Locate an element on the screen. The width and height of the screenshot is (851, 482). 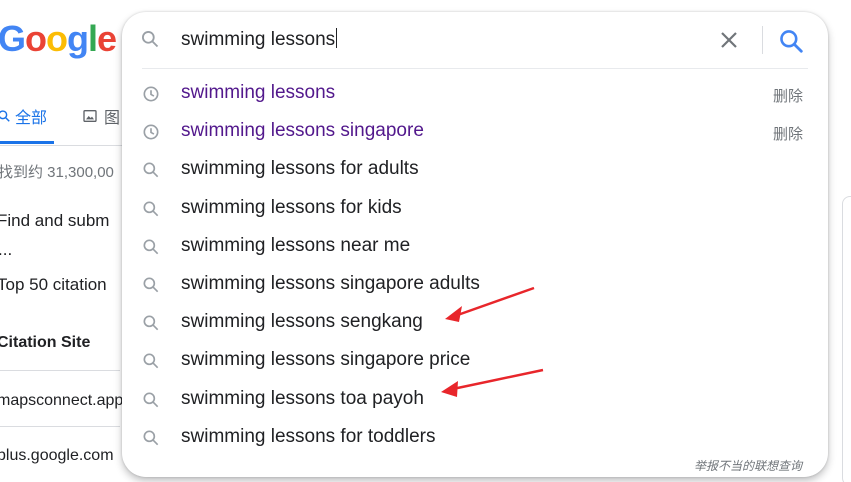
result-stats: 找到约 31,300,00 is located at coordinates (57, 172).